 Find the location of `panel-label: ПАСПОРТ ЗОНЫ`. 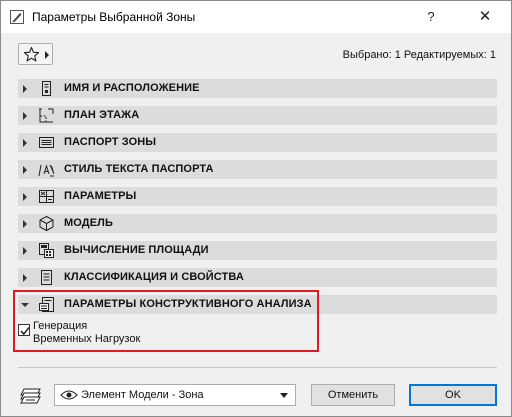

panel-label: ПАСПОРТ ЗОНЫ is located at coordinates (110, 142).